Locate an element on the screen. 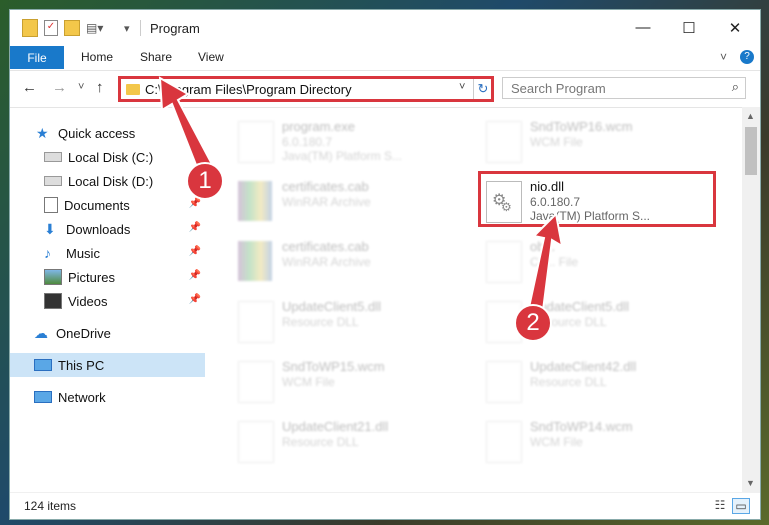 This screenshot has height=525, width=769. annotation-badge-2: 2 is located at coordinates (533, 323).